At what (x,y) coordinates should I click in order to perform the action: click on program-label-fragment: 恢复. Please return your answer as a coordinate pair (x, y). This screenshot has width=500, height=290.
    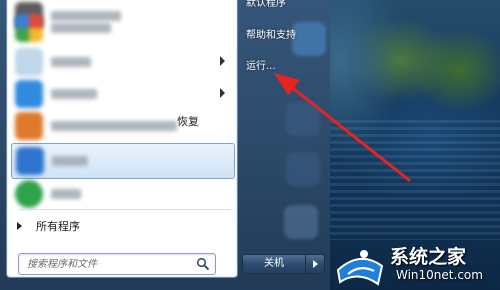
    Looking at the image, I should click on (188, 121).